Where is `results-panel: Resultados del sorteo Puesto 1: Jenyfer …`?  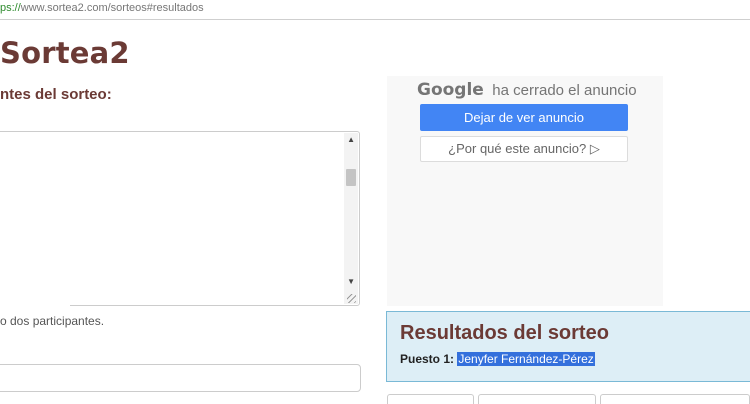
results-panel: Resultados del sorteo Puesto 1: Jenyfer … is located at coordinates (568, 346).